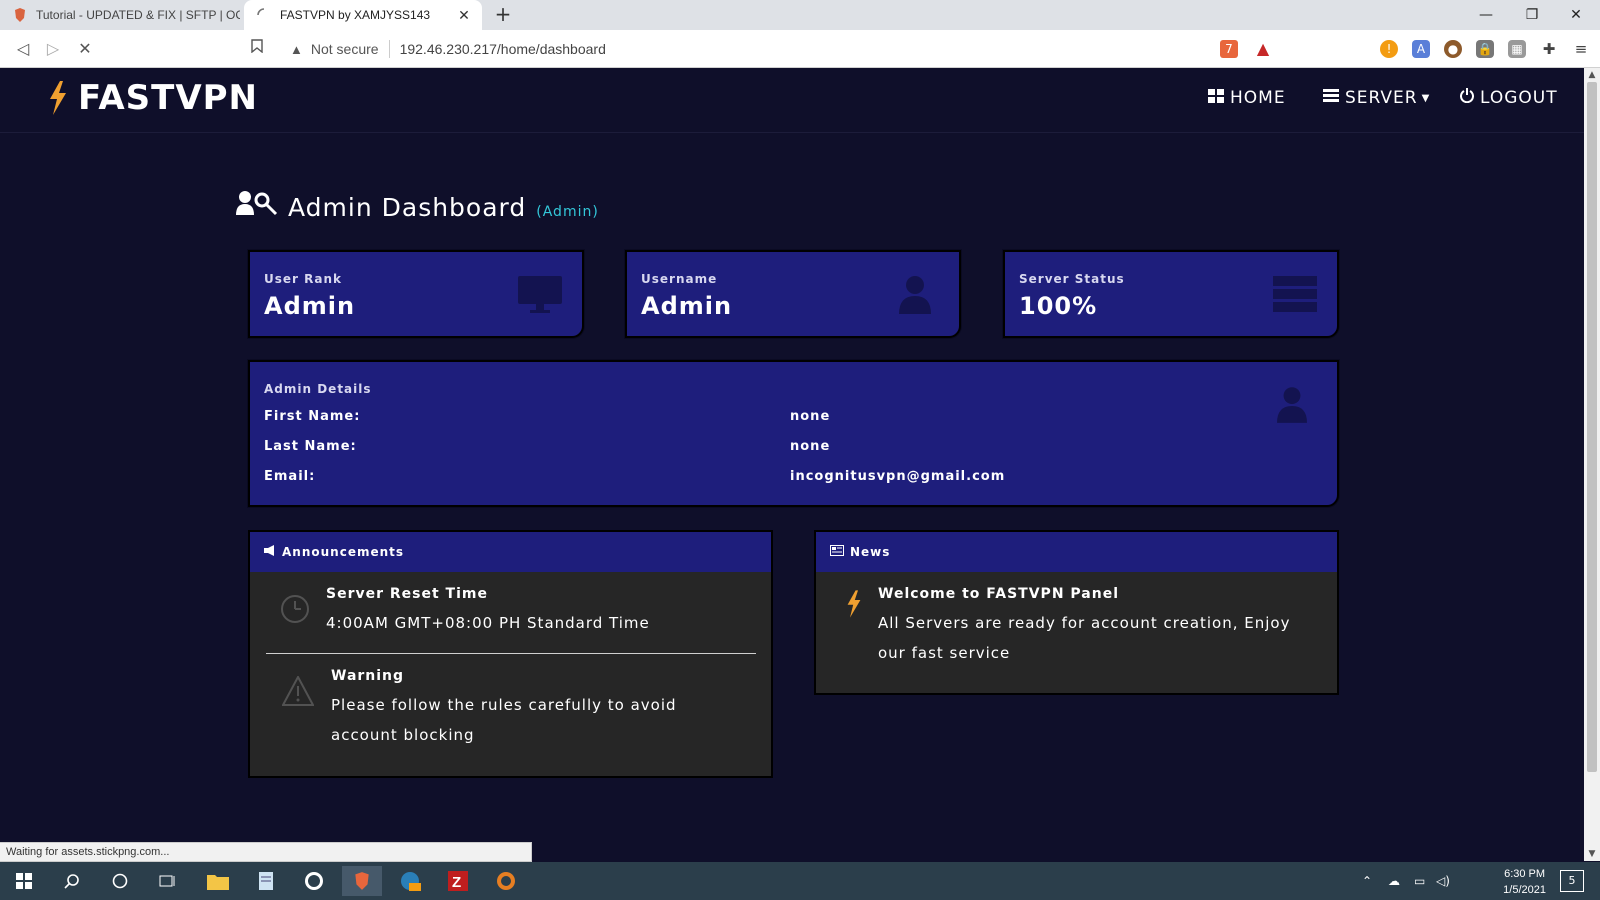 Image resolution: width=1600 pixels, height=900 pixels. Describe the element at coordinates (296, 49) in the screenshot. I see `warning-triangle-icon: ▲` at that location.